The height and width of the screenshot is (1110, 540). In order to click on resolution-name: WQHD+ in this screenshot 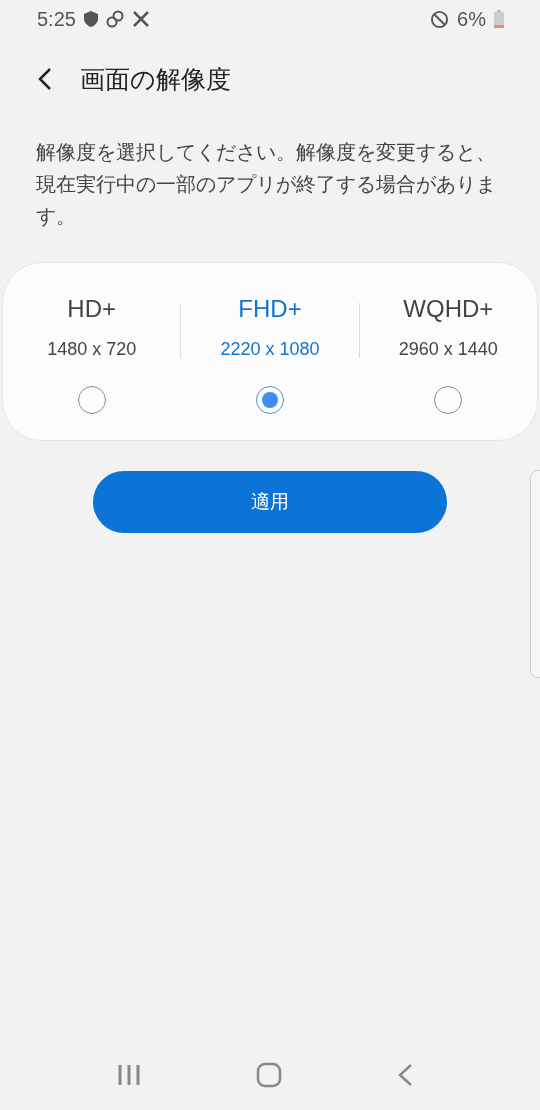, I will do `click(448, 309)`.